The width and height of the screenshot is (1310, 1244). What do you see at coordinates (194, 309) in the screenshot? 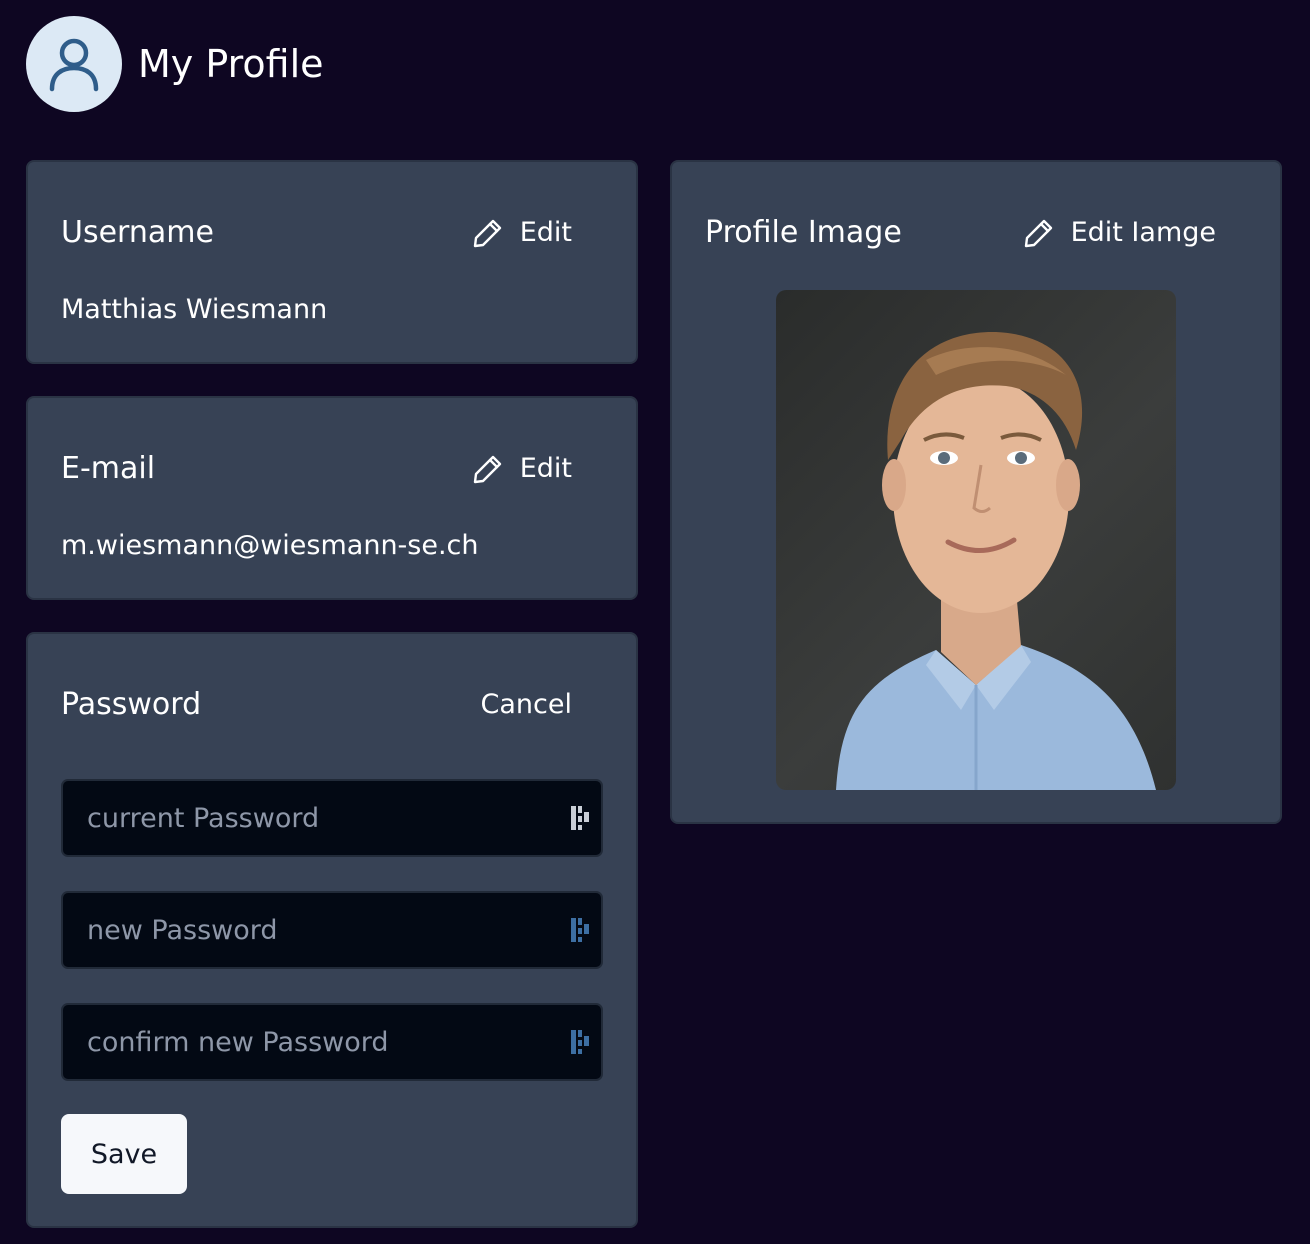
I see `username-value: Matthias Wiesmann` at bounding box center [194, 309].